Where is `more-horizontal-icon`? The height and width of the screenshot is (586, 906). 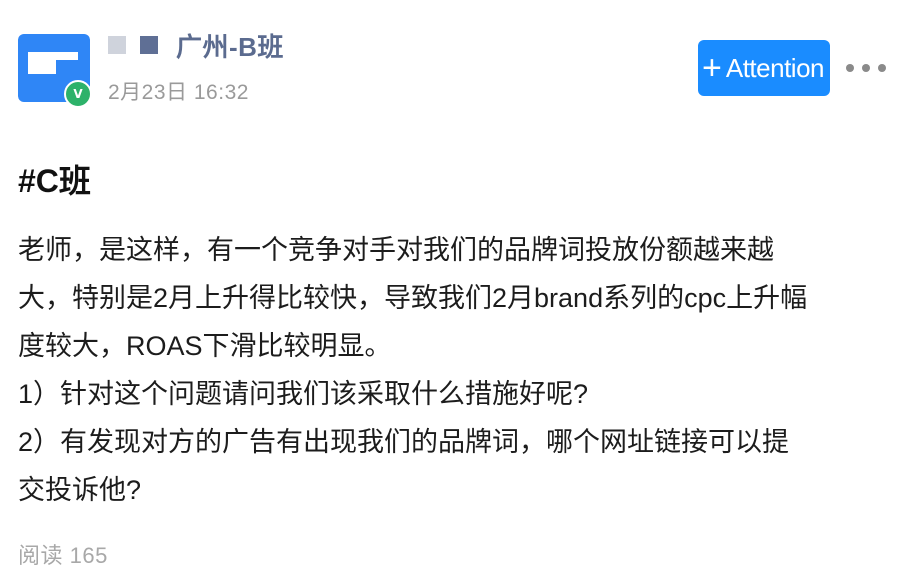
more-horizontal-icon is located at coordinates (866, 68).